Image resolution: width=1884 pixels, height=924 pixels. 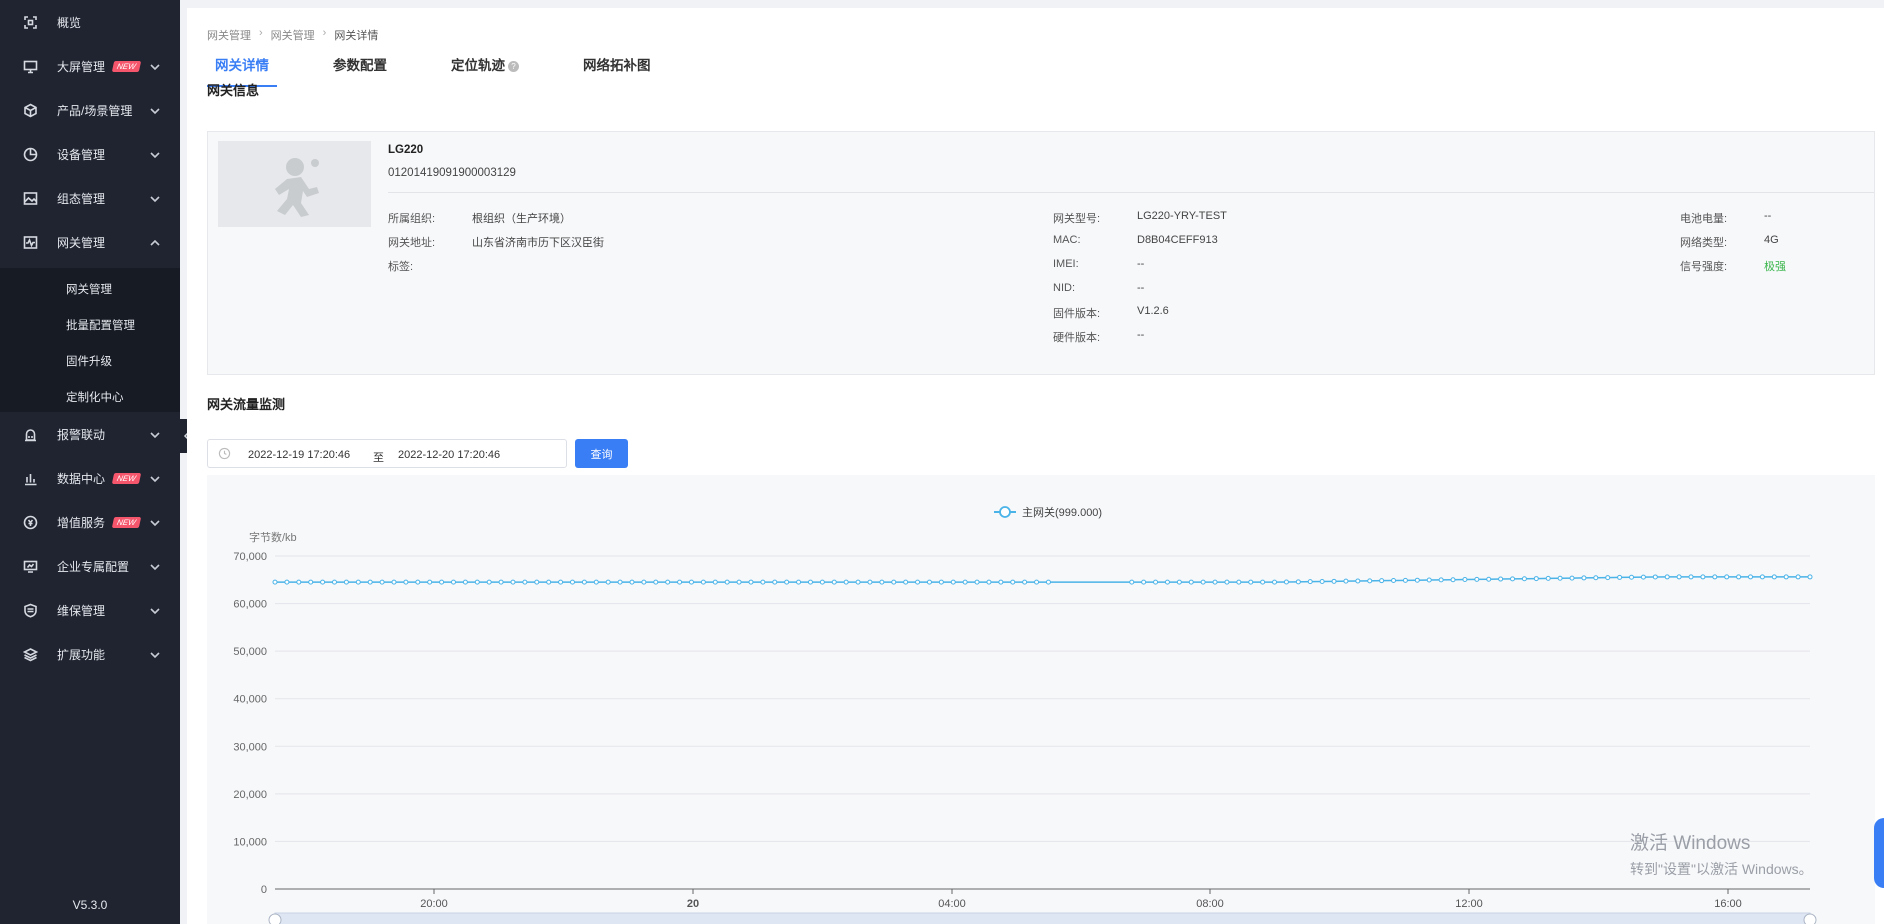 I want to click on submenu-item-firmware-upgrade: 固件升级, so click(x=89, y=361).